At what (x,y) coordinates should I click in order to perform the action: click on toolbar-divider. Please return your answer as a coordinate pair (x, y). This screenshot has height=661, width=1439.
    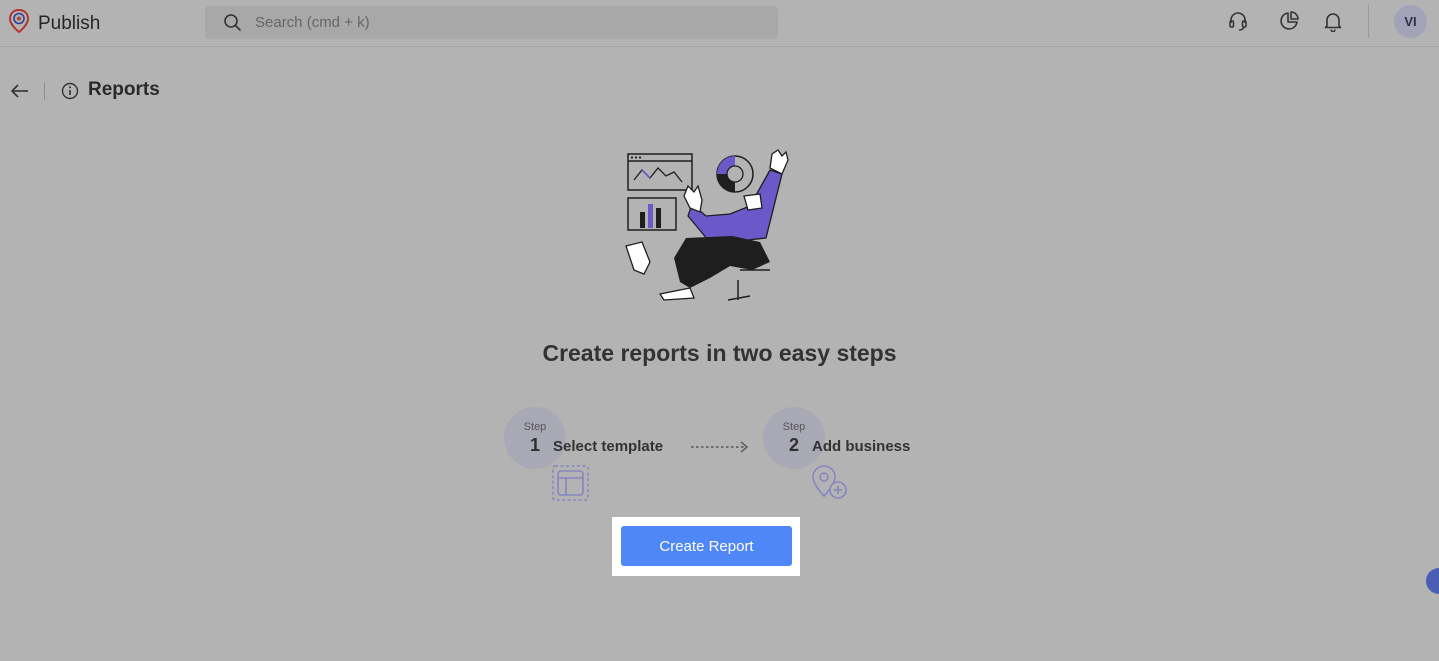
    Looking at the image, I should click on (1368, 21).